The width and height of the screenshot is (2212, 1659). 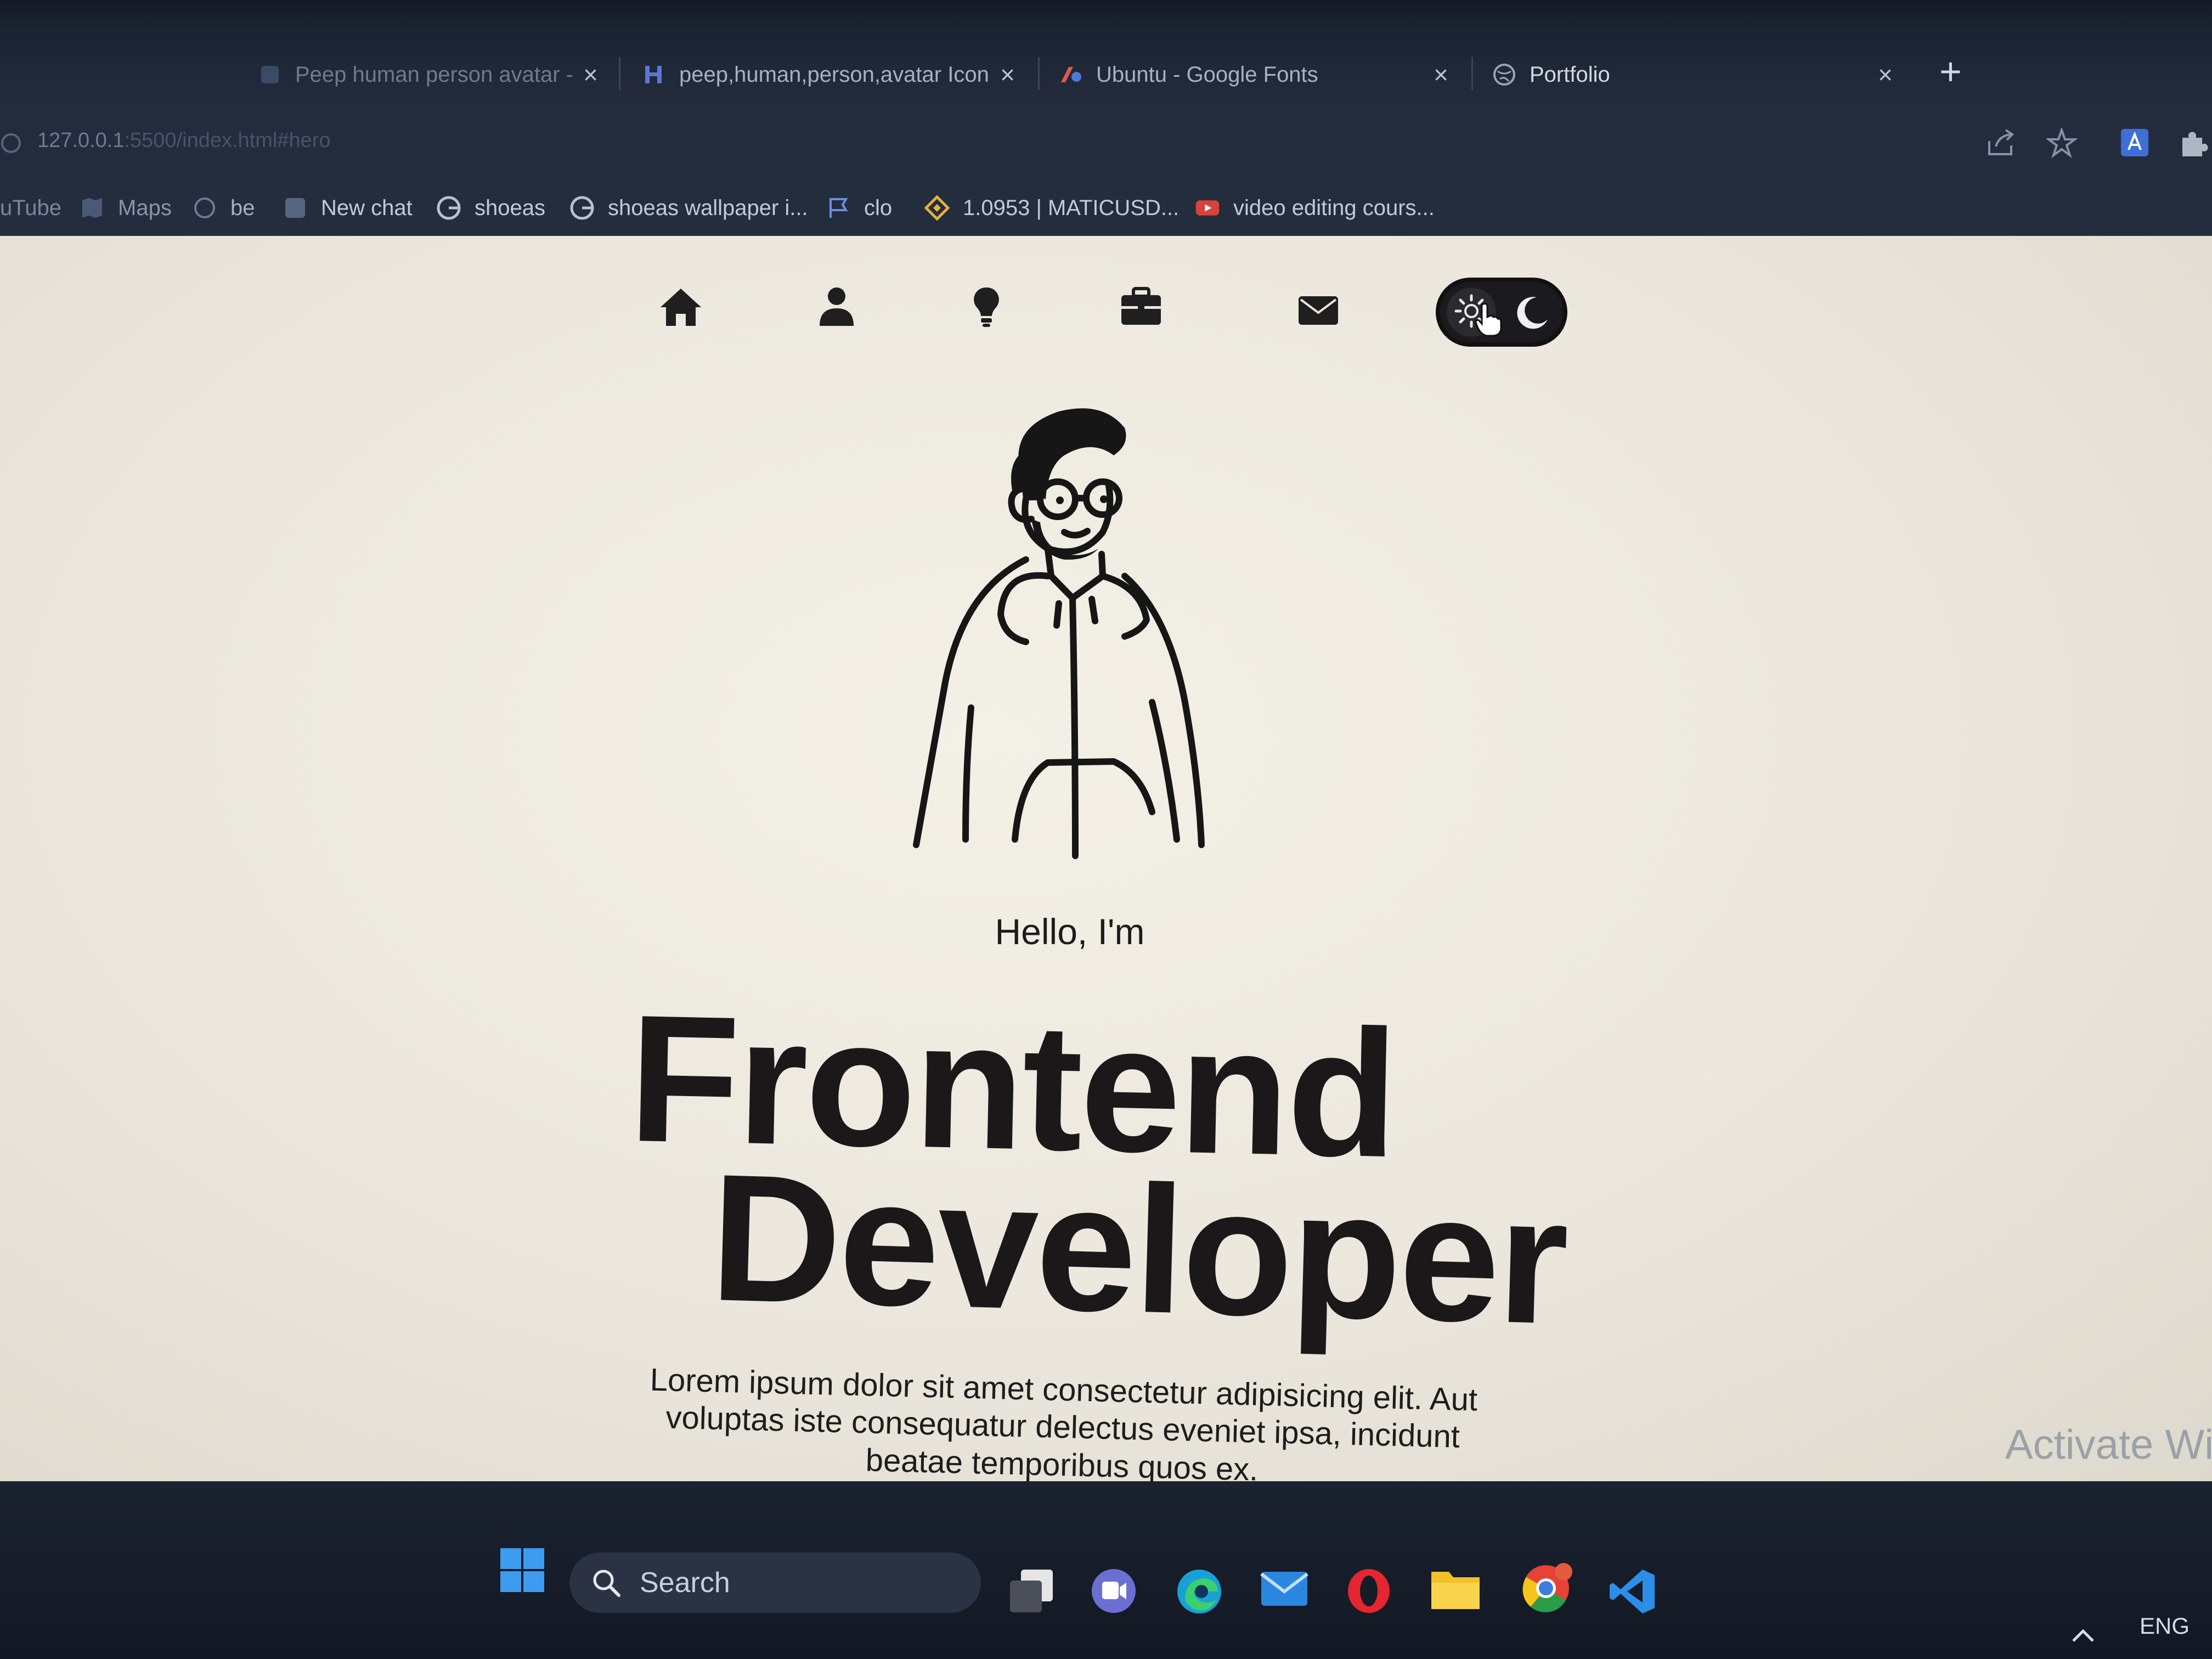 I want to click on share-icon, so click(x=2002, y=144).